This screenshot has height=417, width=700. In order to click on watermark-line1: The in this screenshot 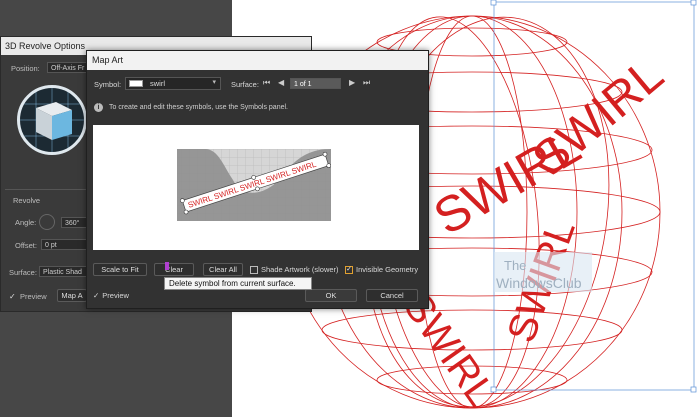, I will do `click(515, 265)`.